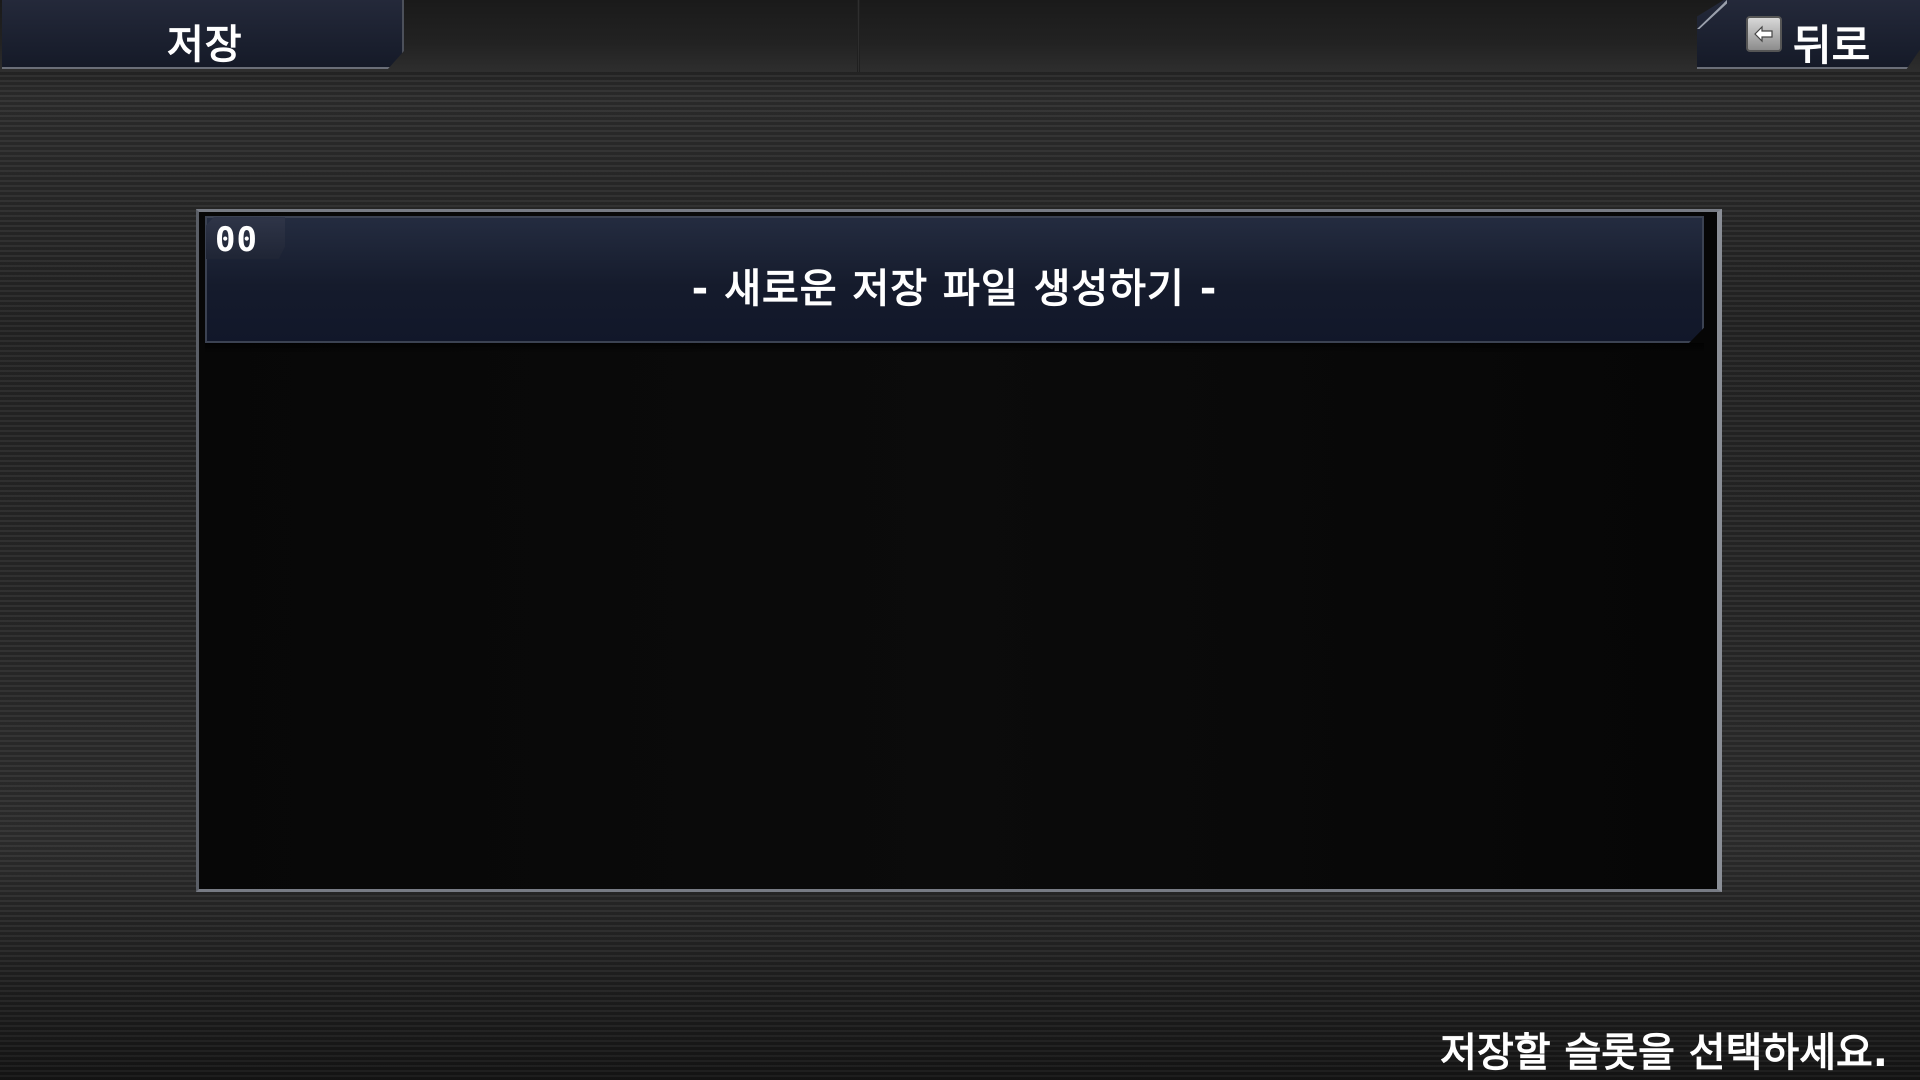 This screenshot has width=1920, height=1080. What do you see at coordinates (205, 45) in the screenshot?
I see `page-title: 저장` at bounding box center [205, 45].